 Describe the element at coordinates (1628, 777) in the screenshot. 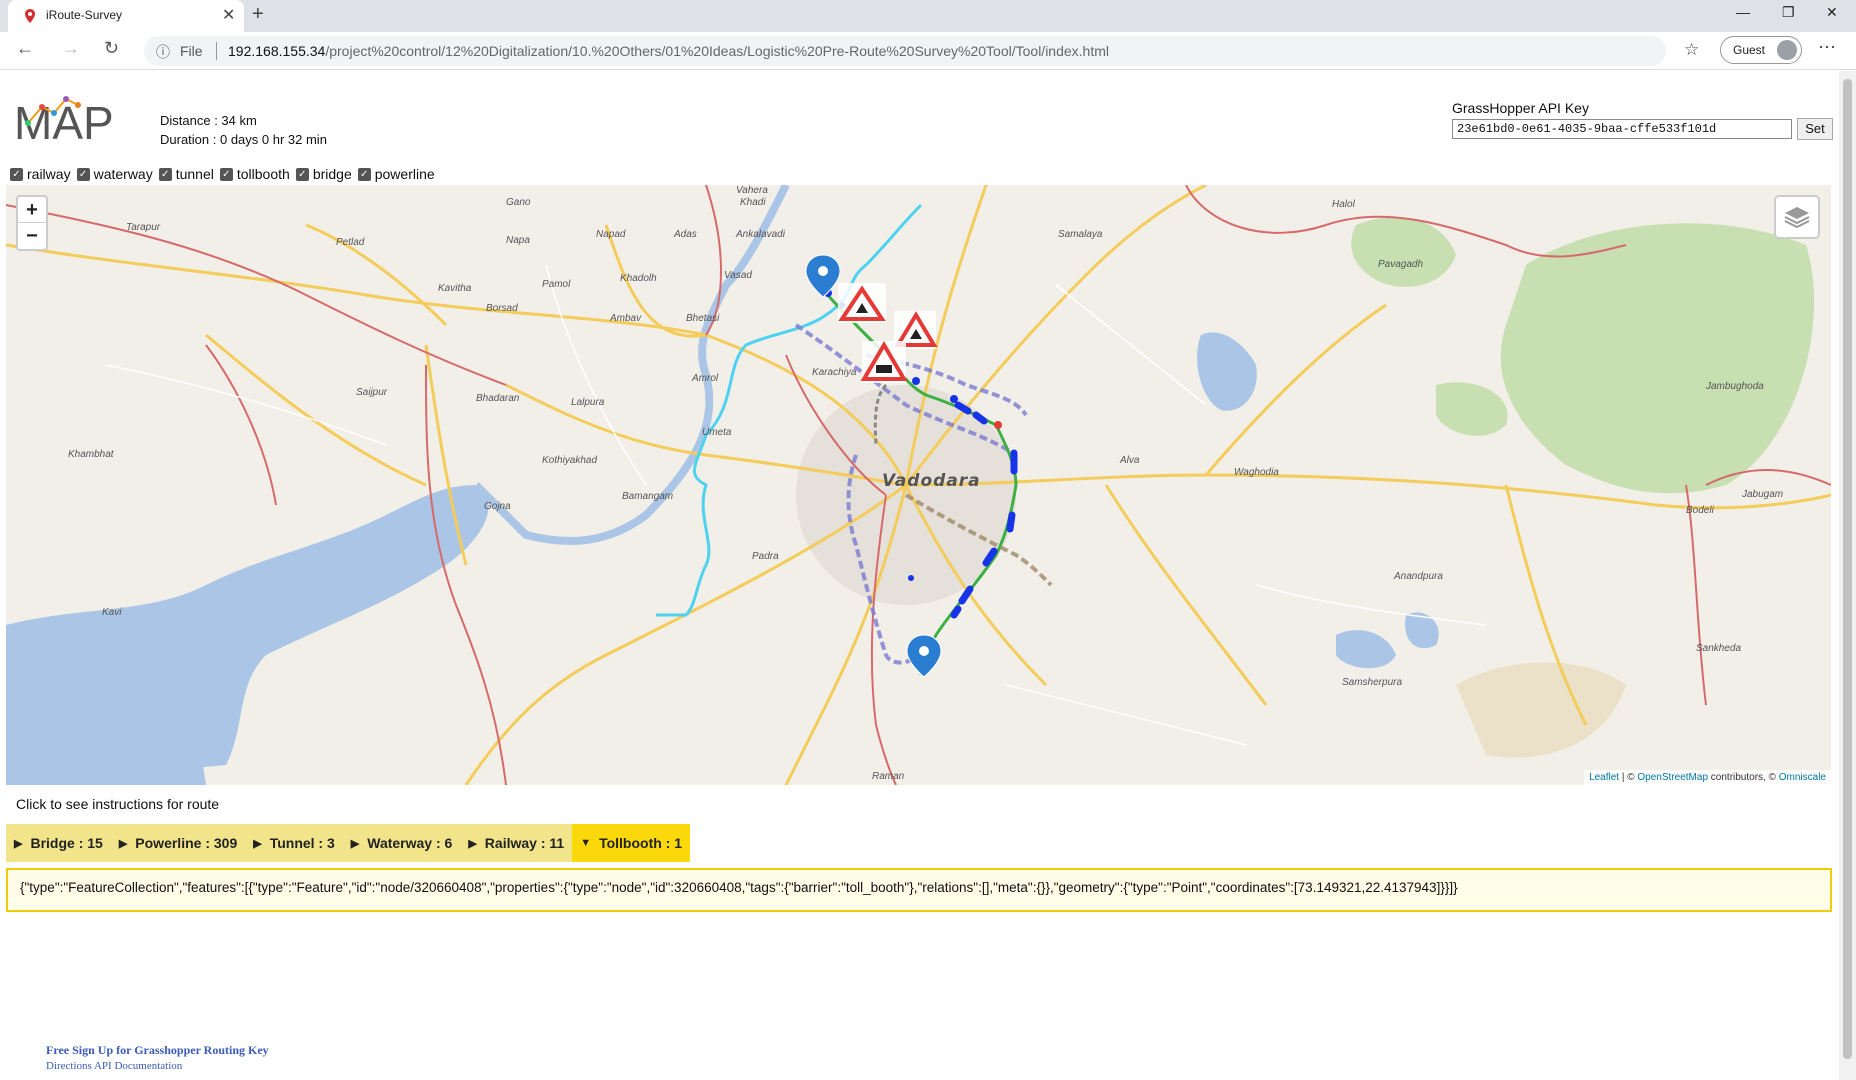

I see `attribution-sep: | ©` at that location.